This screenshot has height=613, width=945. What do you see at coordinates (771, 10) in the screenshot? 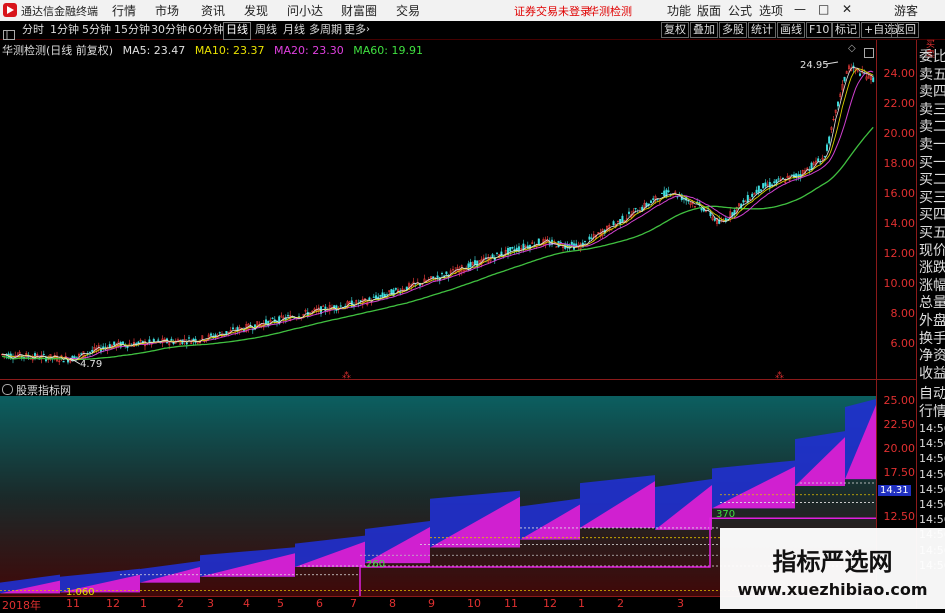
I see `menu-options: 选项` at bounding box center [771, 10].